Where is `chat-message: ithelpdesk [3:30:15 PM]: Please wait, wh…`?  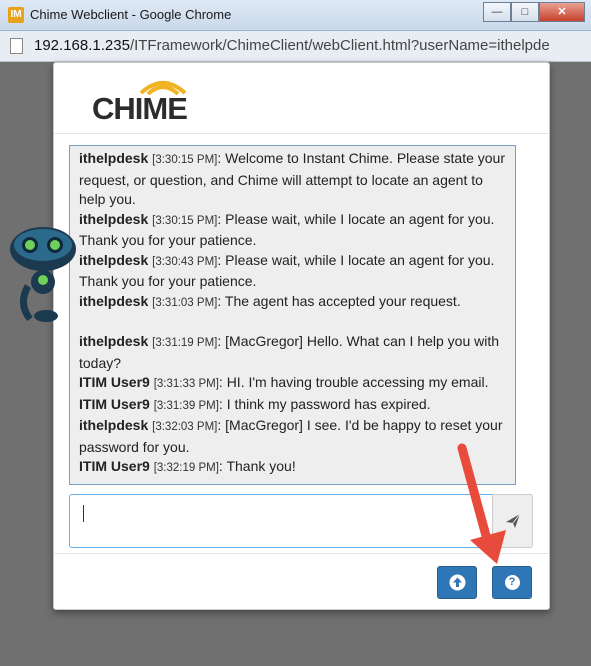
chat-message: ithelpdesk [3:30:15 PM]: Please wait, wh… is located at coordinates (292, 230).